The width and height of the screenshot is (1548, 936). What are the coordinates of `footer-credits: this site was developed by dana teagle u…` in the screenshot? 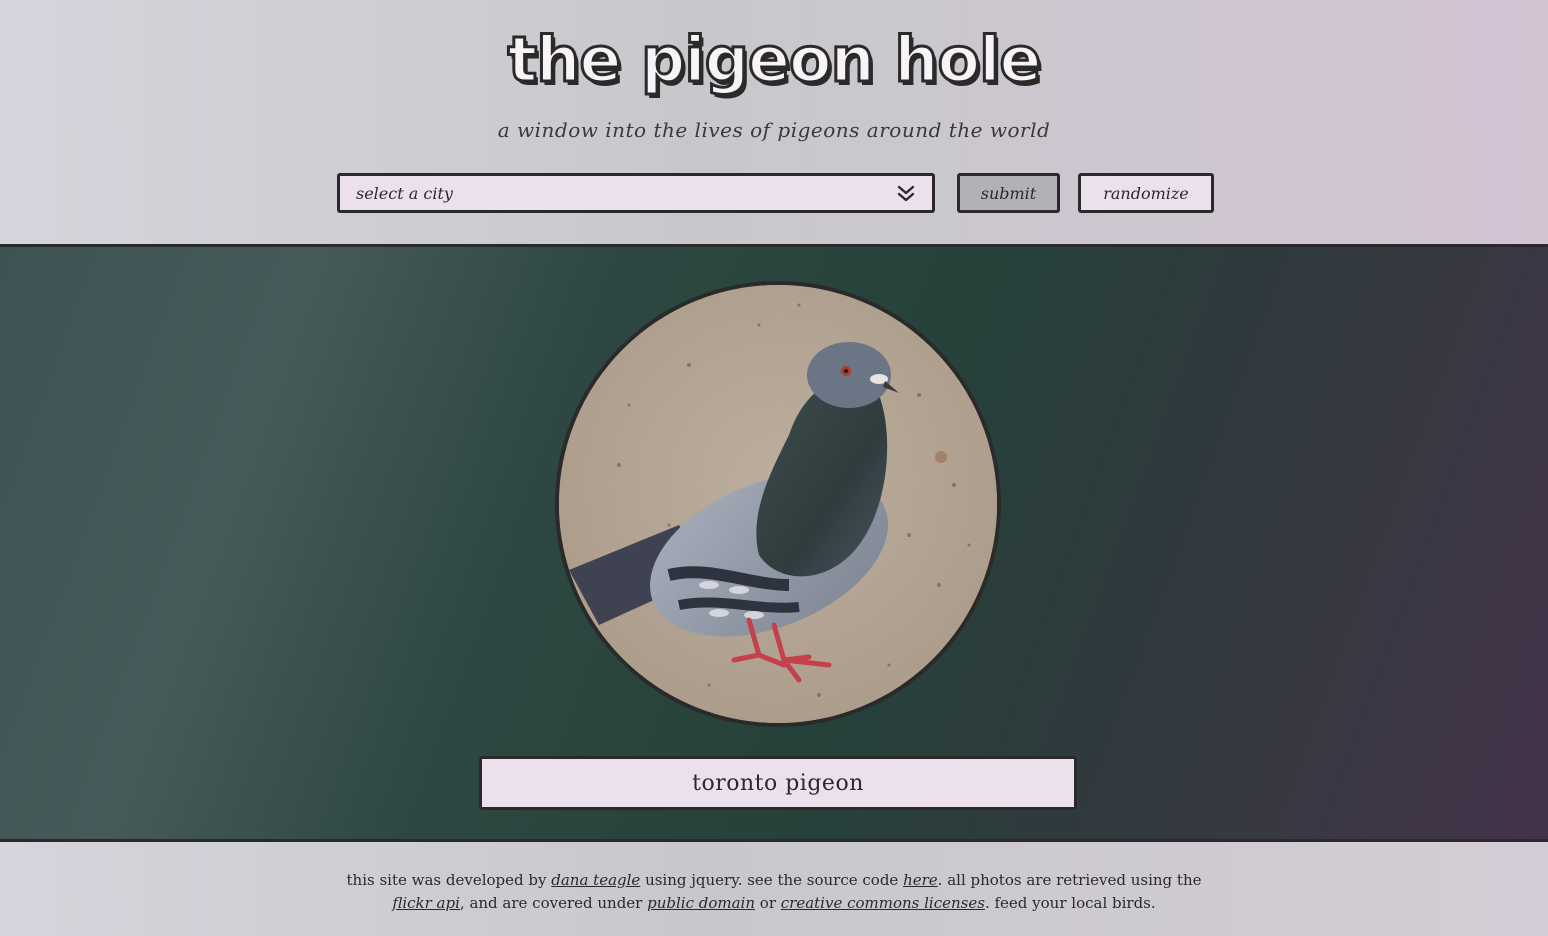 It's located at (774, 892).